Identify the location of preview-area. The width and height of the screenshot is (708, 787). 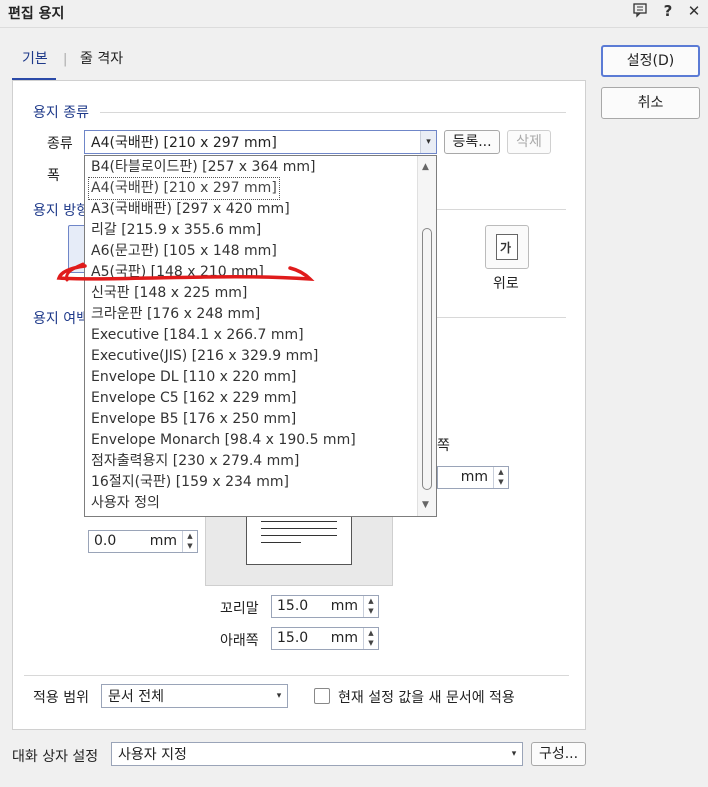
(299, 550).